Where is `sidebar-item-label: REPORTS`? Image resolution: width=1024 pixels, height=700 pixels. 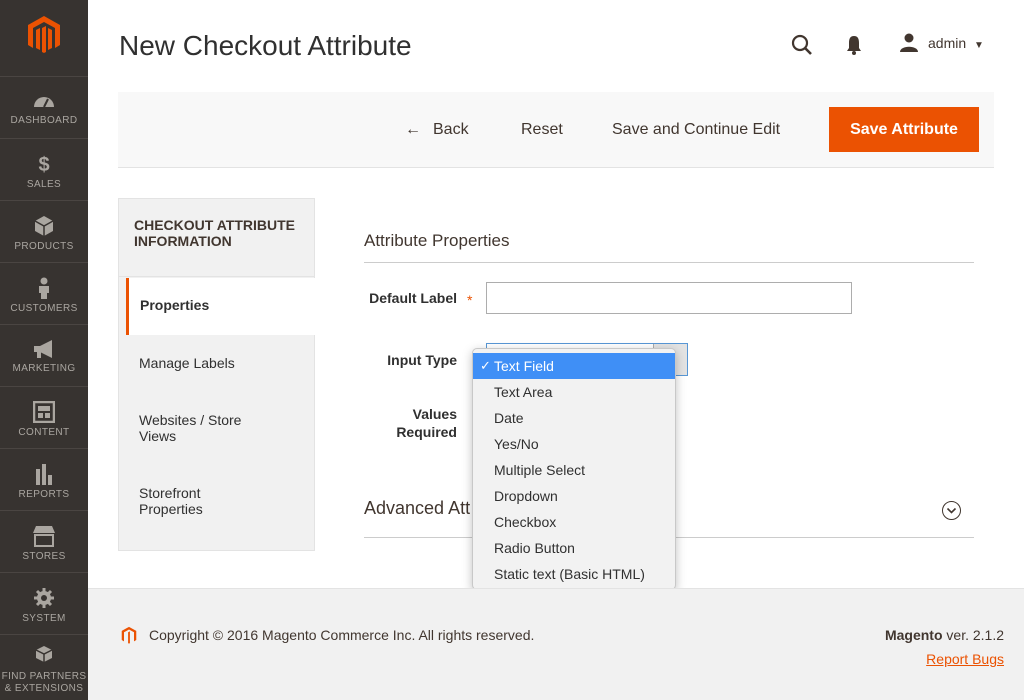
sidebar-item-label: REPORTS is located at coordinates (44, 494).